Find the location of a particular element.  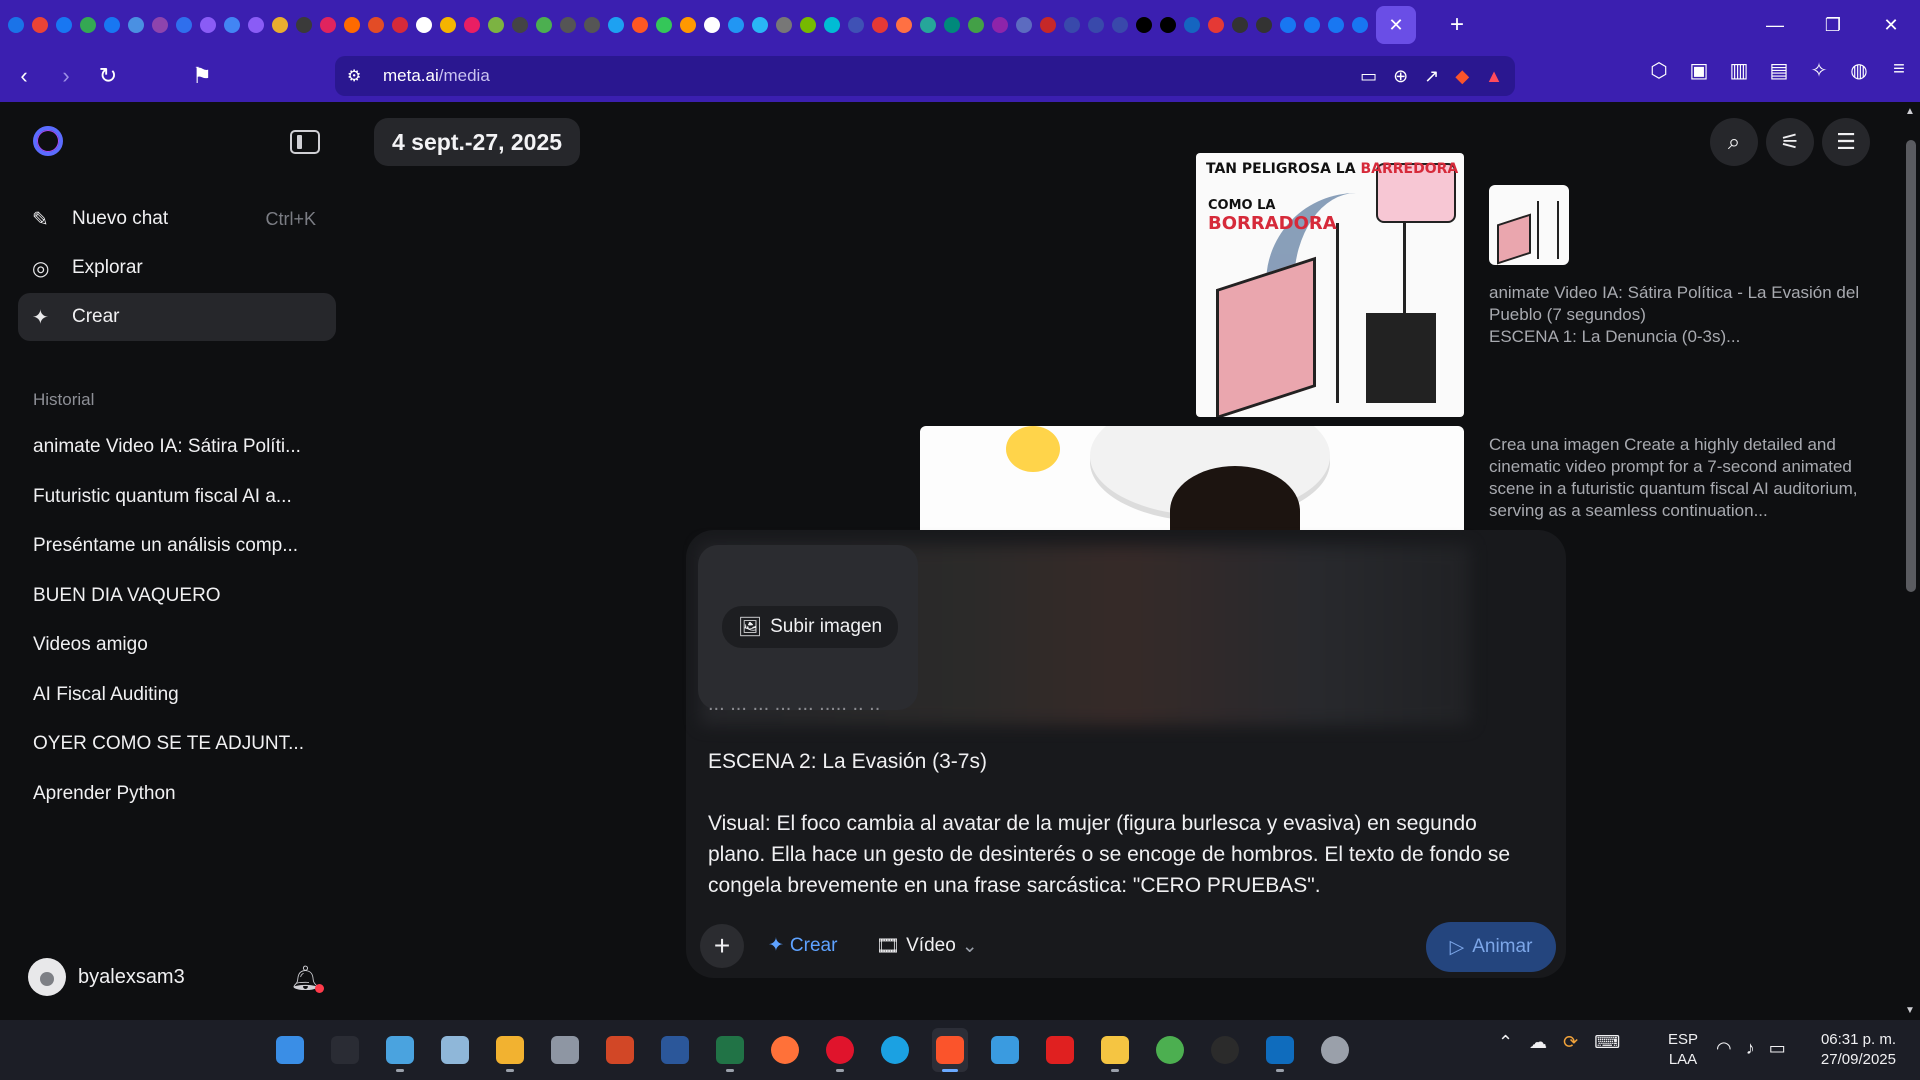

list-view-icon: ☰ is located at coordinates (1846, 142).